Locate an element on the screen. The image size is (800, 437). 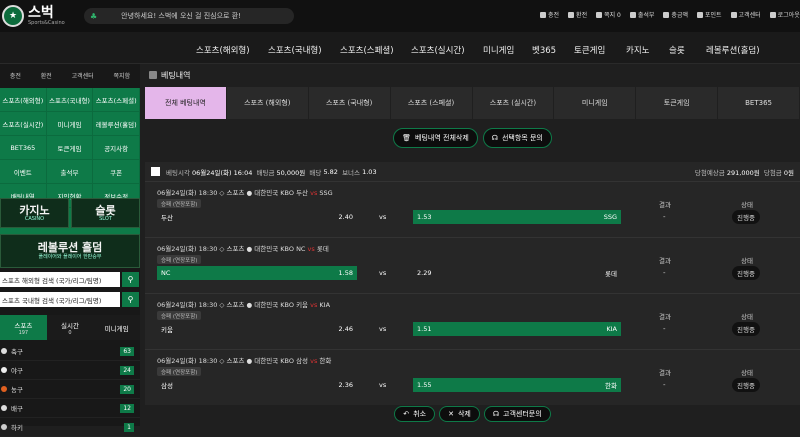
casino-banner: 카지노 CASINO is located at coordinates (34, 213).